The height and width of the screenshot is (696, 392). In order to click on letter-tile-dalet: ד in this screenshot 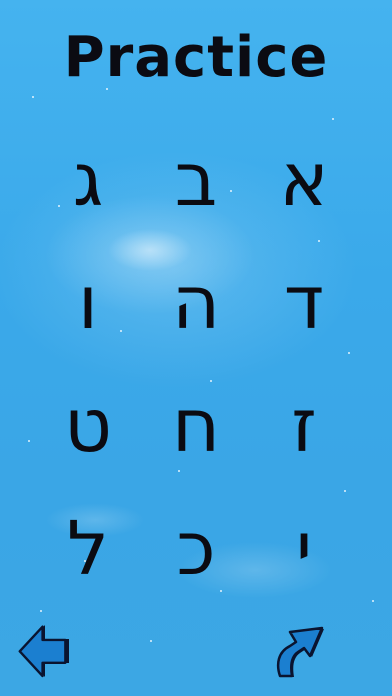, I will do `click(304, 302)`.